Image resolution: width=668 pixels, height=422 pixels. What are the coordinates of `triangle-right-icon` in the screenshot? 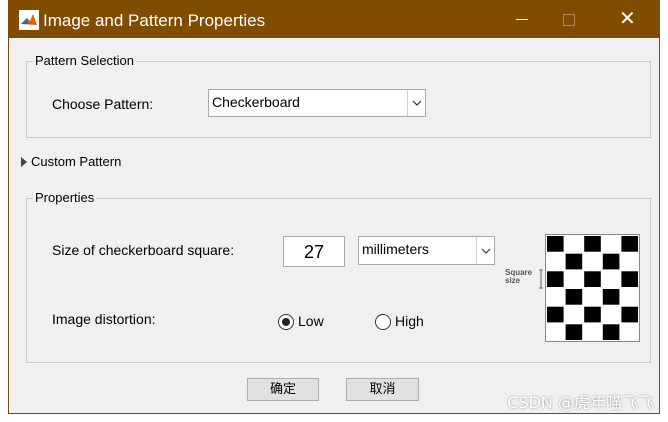 It's located at (24, 162).